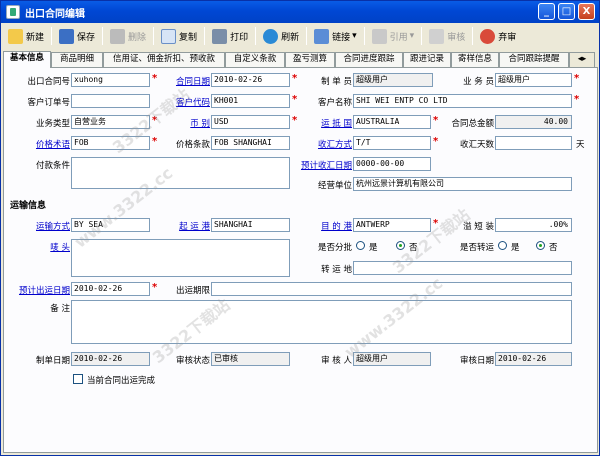 The width and height of the screenshot is (600, 456). What do you see at coordinates (300, 12) in the screenshot?
I see `title-bar: 出口合同编辑 _ □ X` at bounding box center [300, 12].